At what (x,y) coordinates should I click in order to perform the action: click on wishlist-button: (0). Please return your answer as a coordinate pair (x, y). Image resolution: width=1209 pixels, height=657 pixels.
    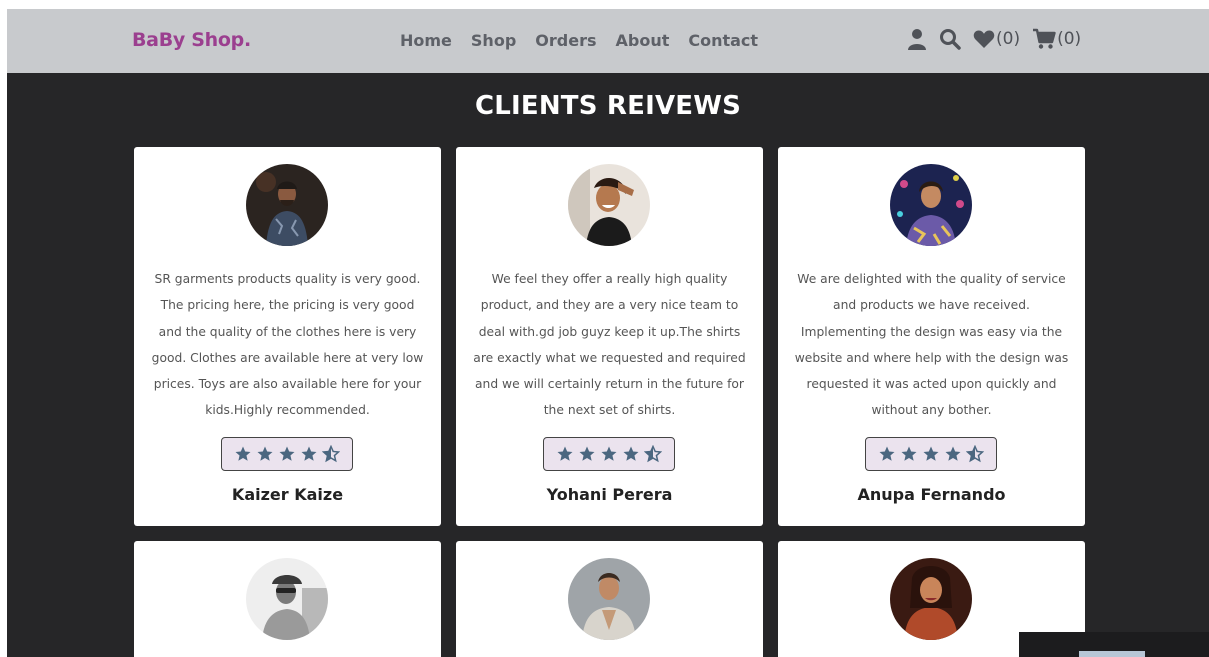
    Looking at the image, I should click on (996, 39).